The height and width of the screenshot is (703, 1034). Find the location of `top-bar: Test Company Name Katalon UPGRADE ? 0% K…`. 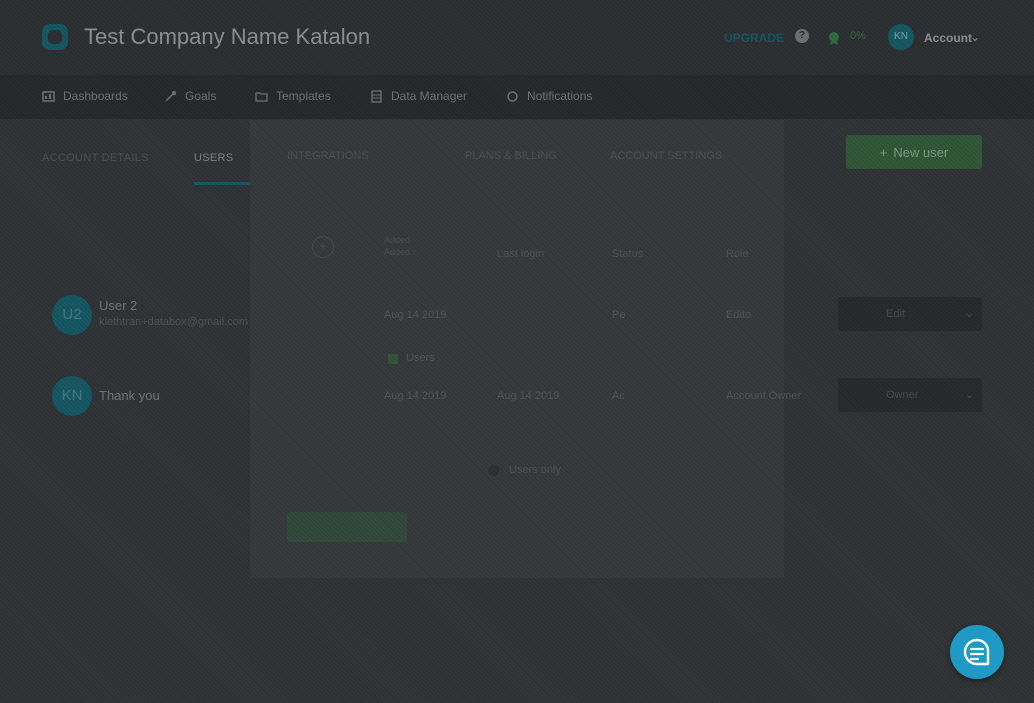

top-bar: Test Company Name Katalon UPGRADE ? 0% K… is located at coordinates (517, 37).